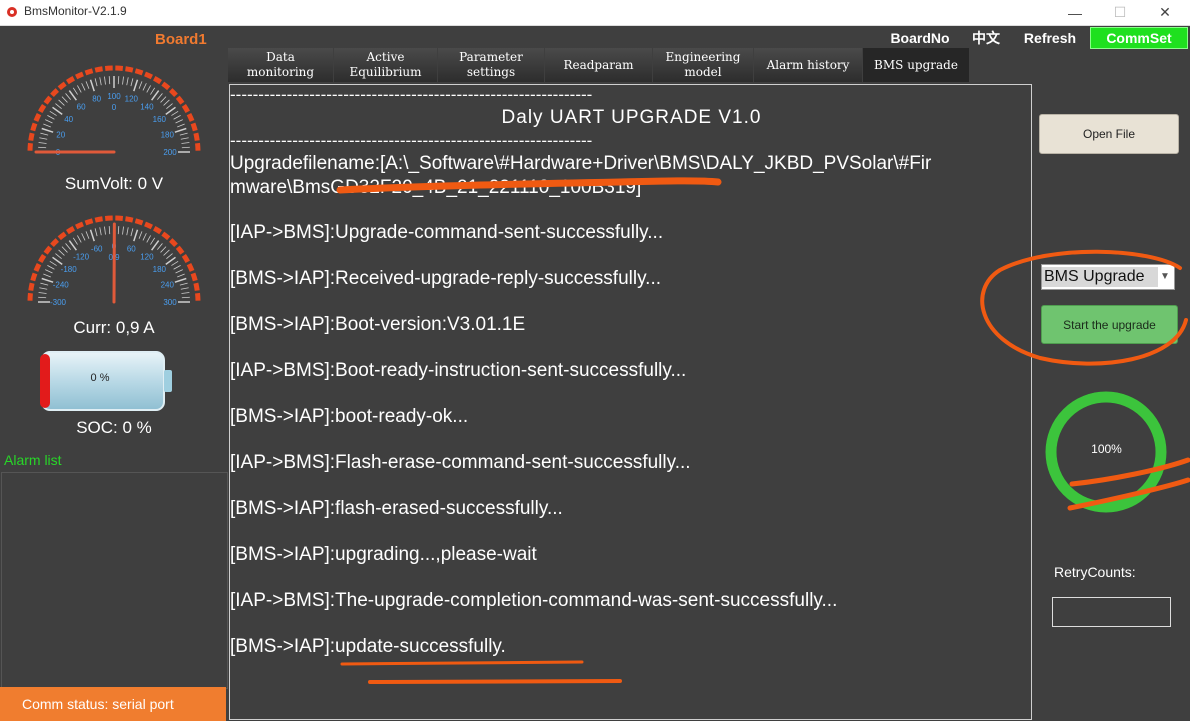 The image size is (1190, 721). Describe the element at coordinates (96, 99) in the screenshot. I see `gauge-tick-label: 80` at that location.